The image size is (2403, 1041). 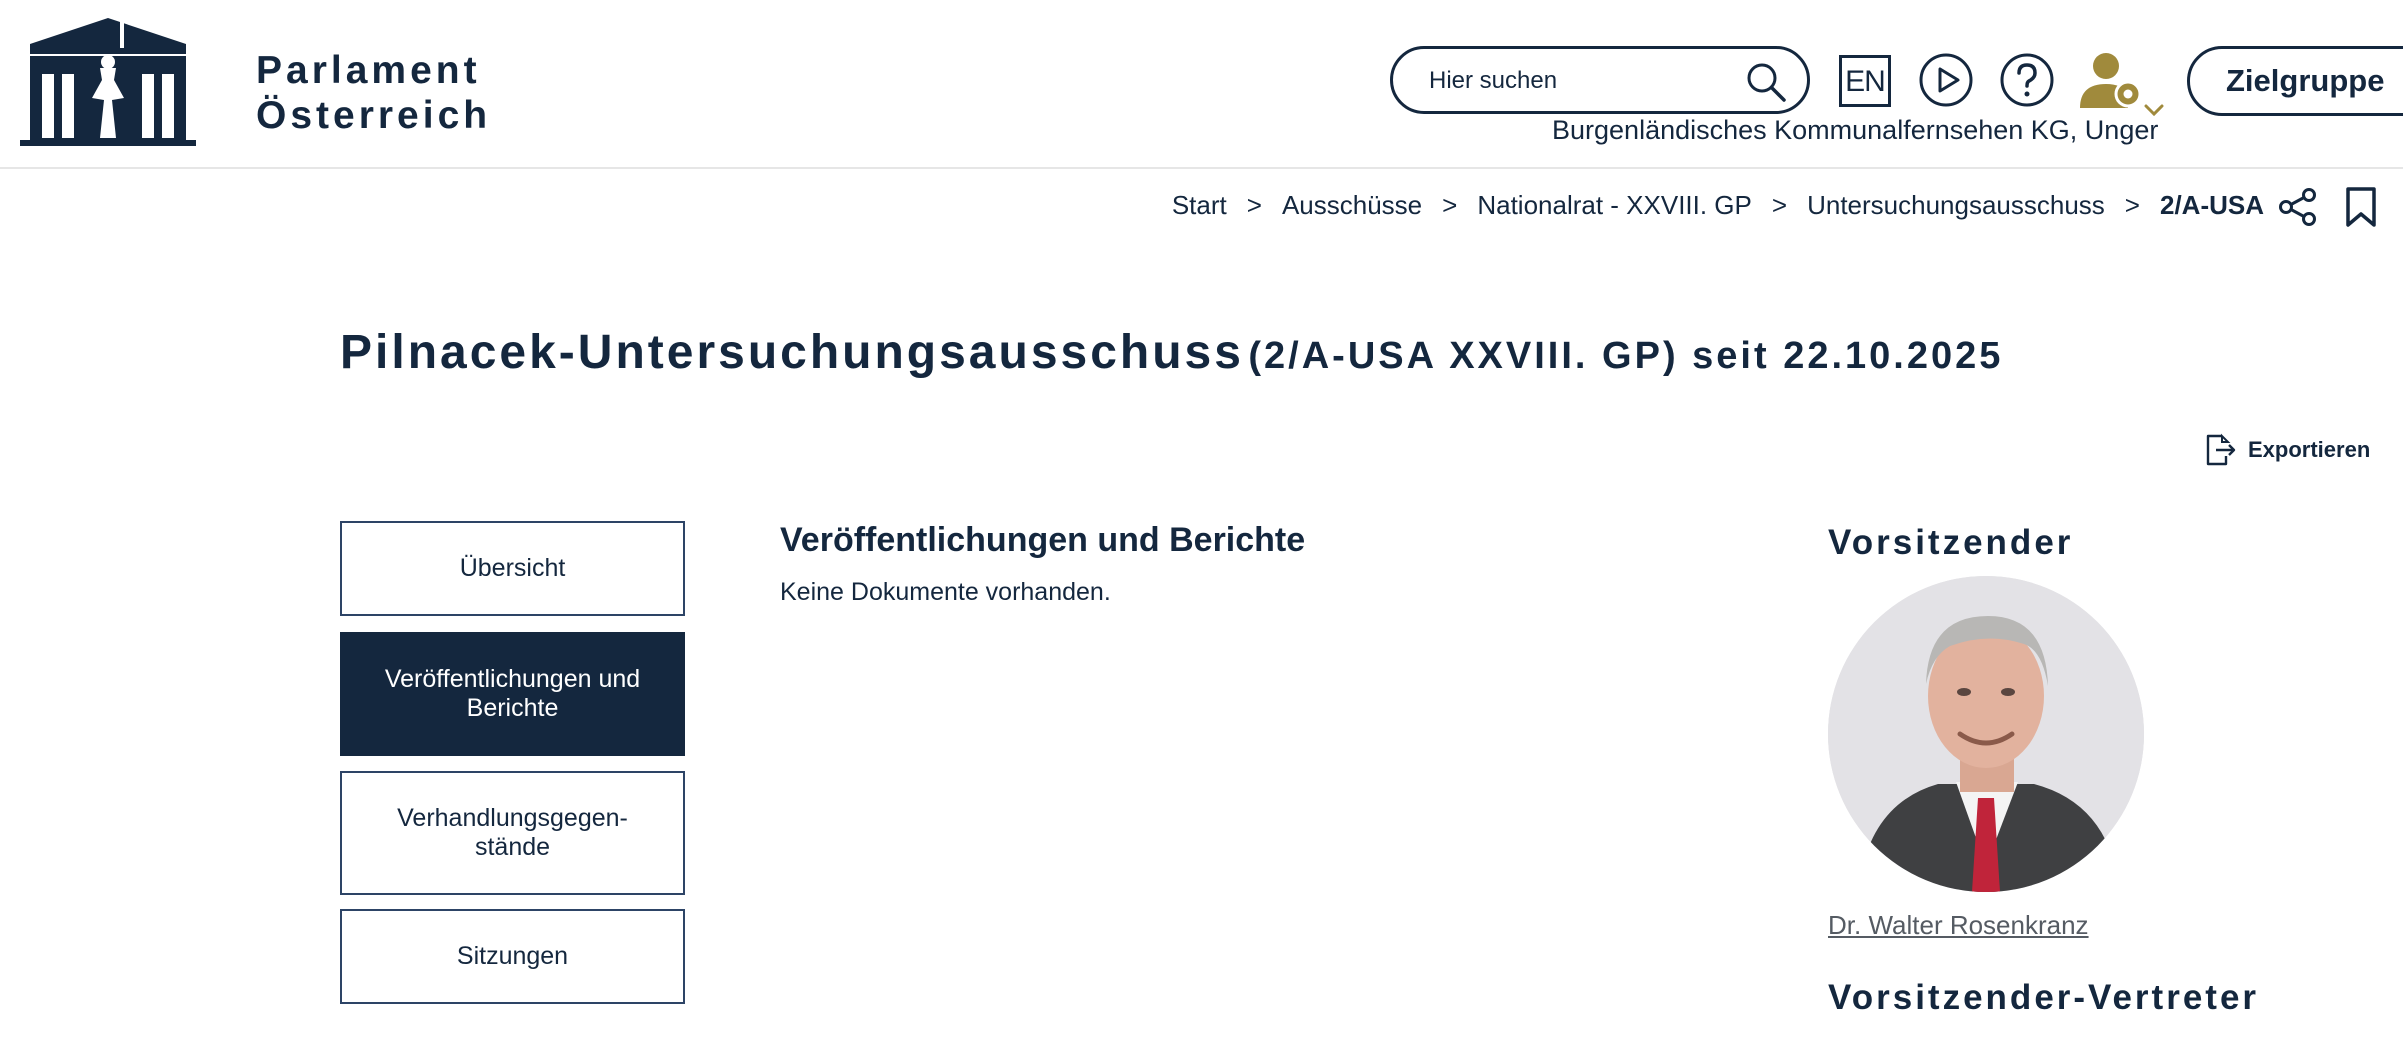 What do you see at coordinates (945, 592) in the screenshot?
I see `empty-state-text: Keine Dokumente vorhanden.` at bounding box center [945, 592].